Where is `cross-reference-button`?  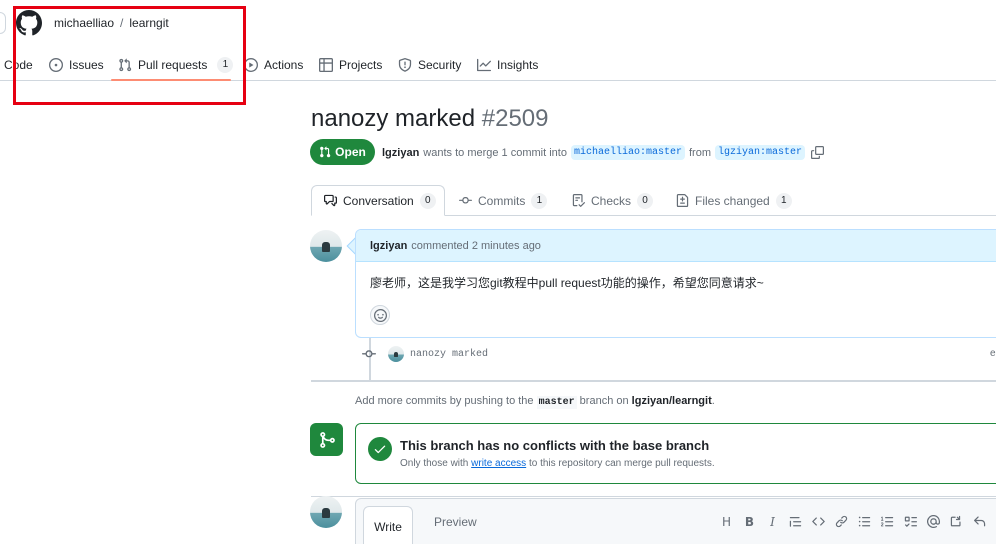 cross-reference-button is located at coordinates (956, 521).